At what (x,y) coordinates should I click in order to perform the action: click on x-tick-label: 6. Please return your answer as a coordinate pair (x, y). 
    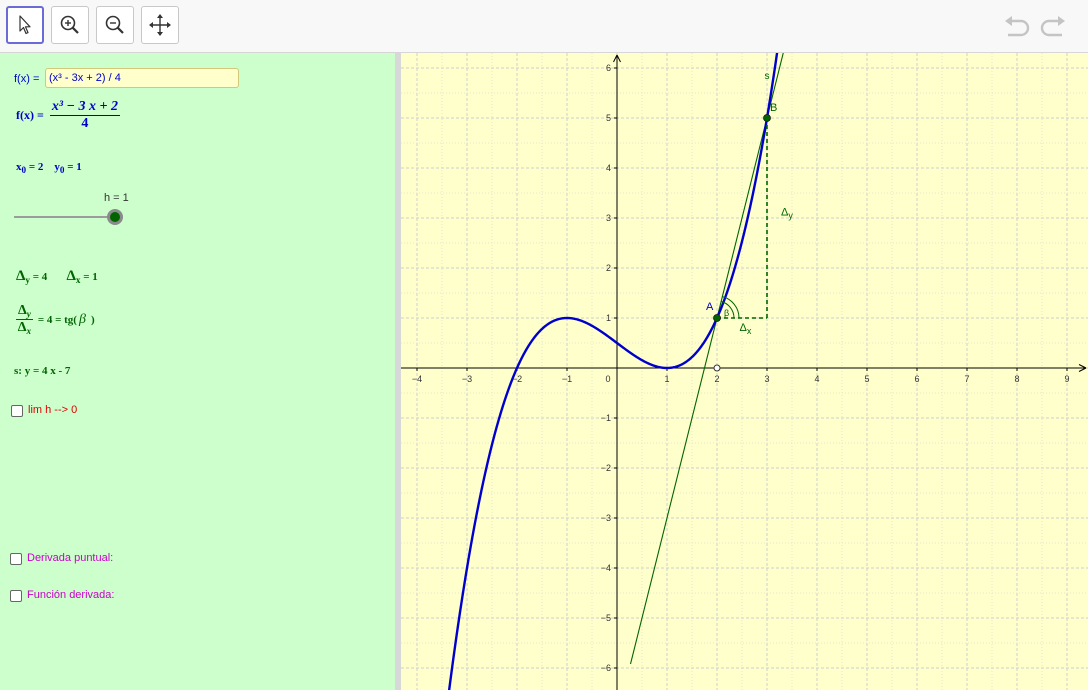
    Looking at the image, I should click on (916, 379).